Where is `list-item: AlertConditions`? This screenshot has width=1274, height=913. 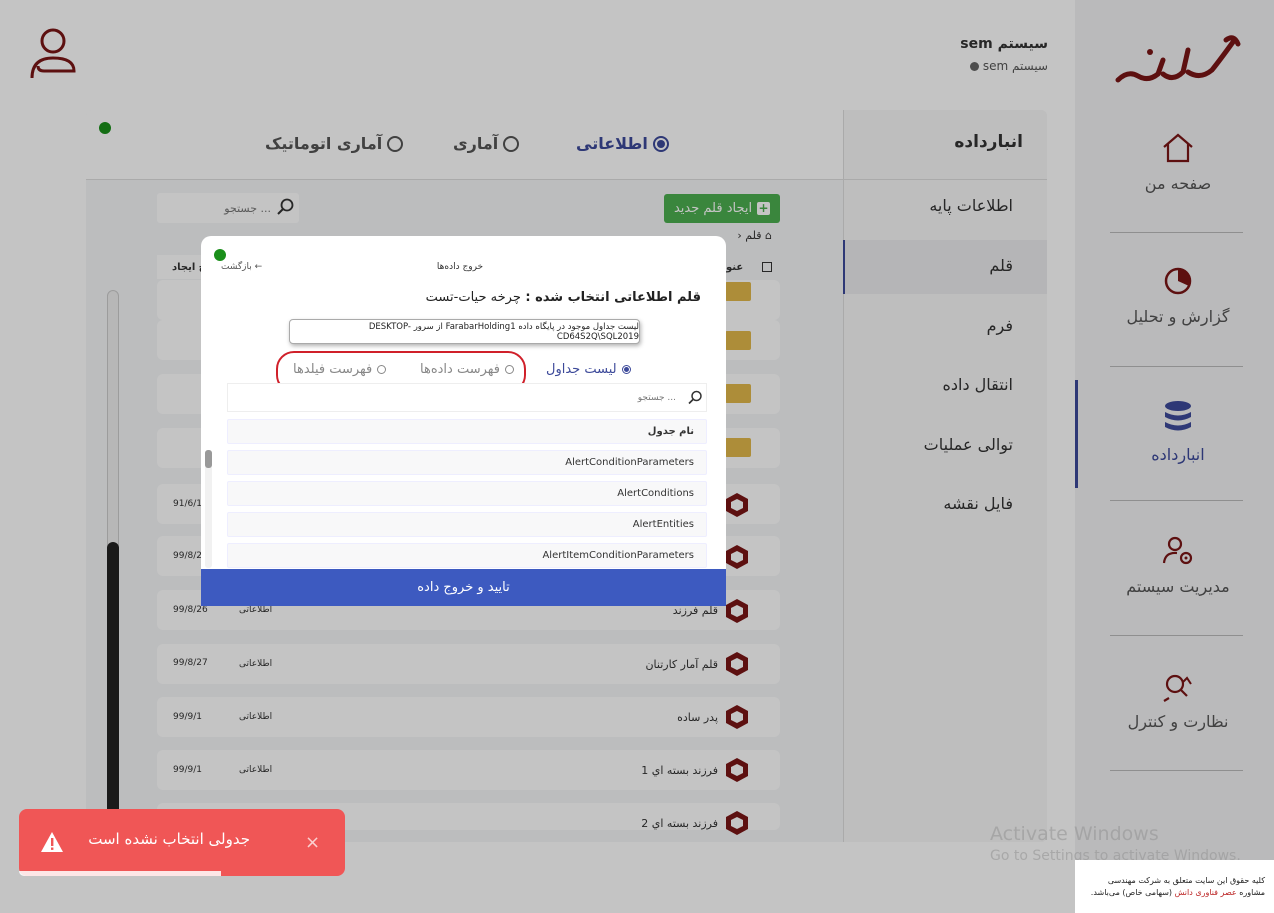
list-item: AlertConditions is located at coordinates (467, 493).